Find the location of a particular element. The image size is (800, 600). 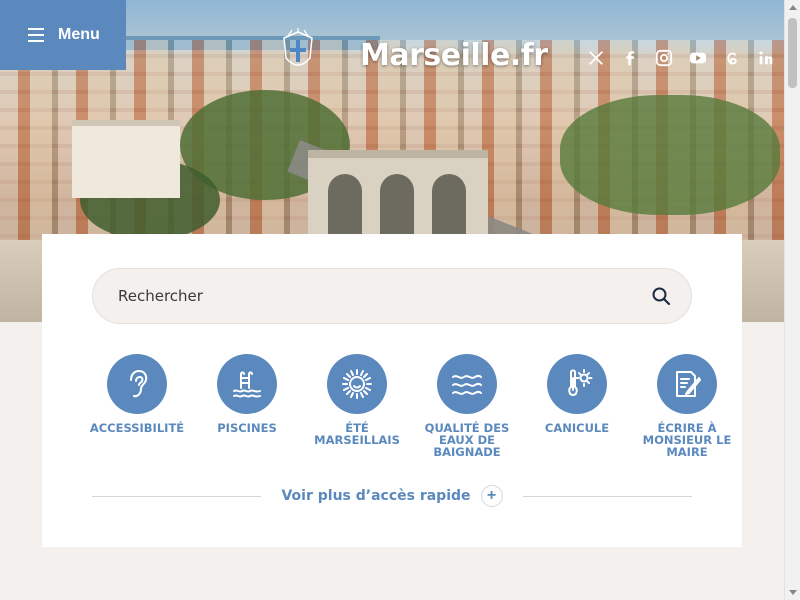

scroll-up-icon is located at coordinates (793, 7).